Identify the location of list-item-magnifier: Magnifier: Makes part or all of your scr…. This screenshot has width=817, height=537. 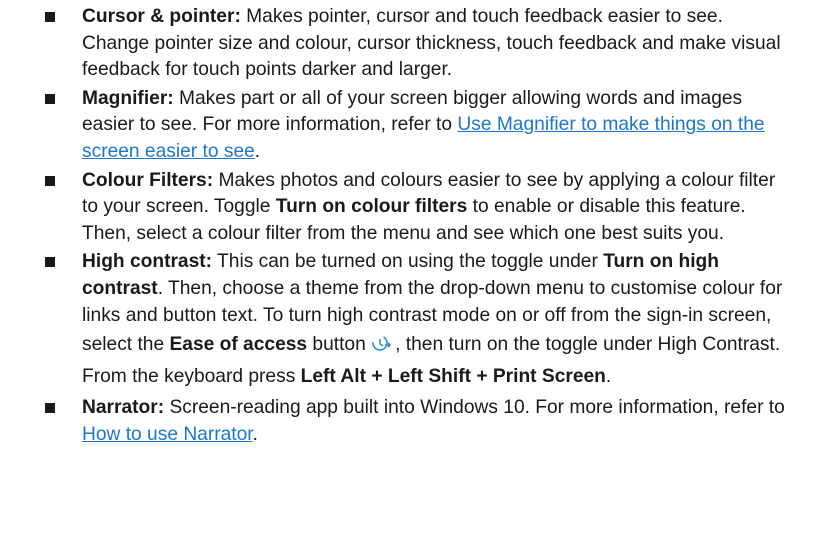
(396, 126).